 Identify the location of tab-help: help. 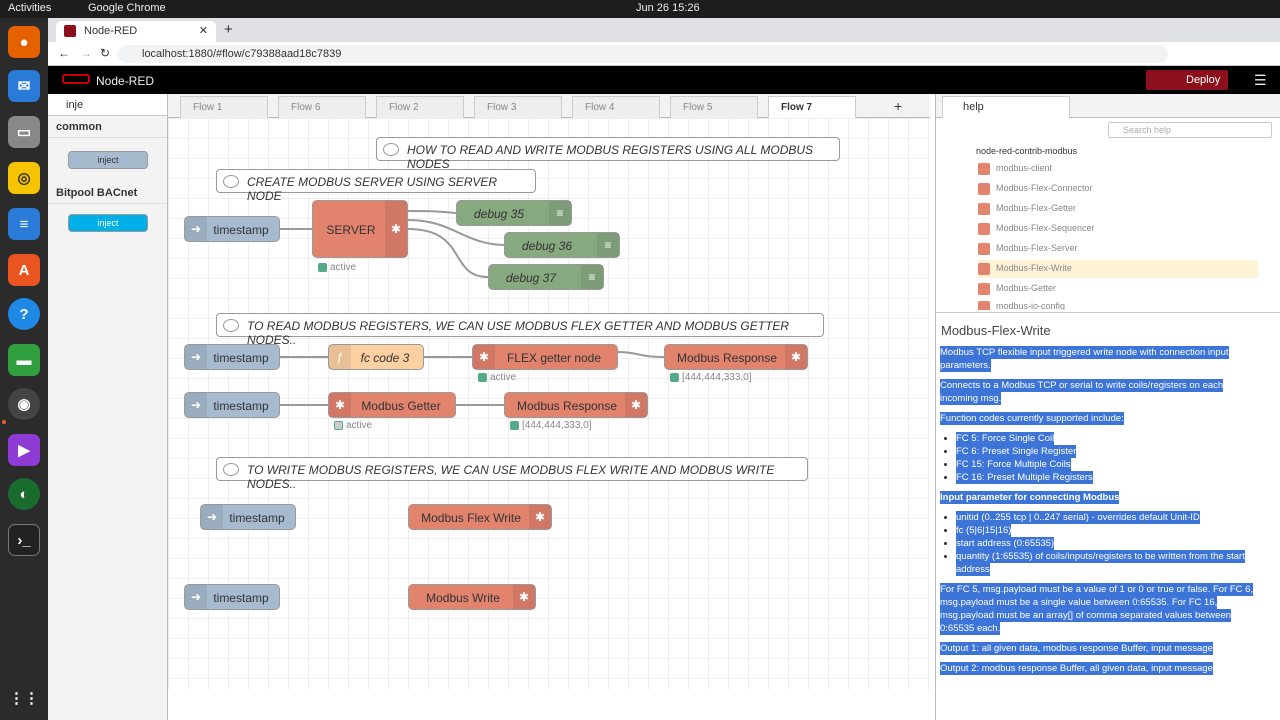
(1006, 107).